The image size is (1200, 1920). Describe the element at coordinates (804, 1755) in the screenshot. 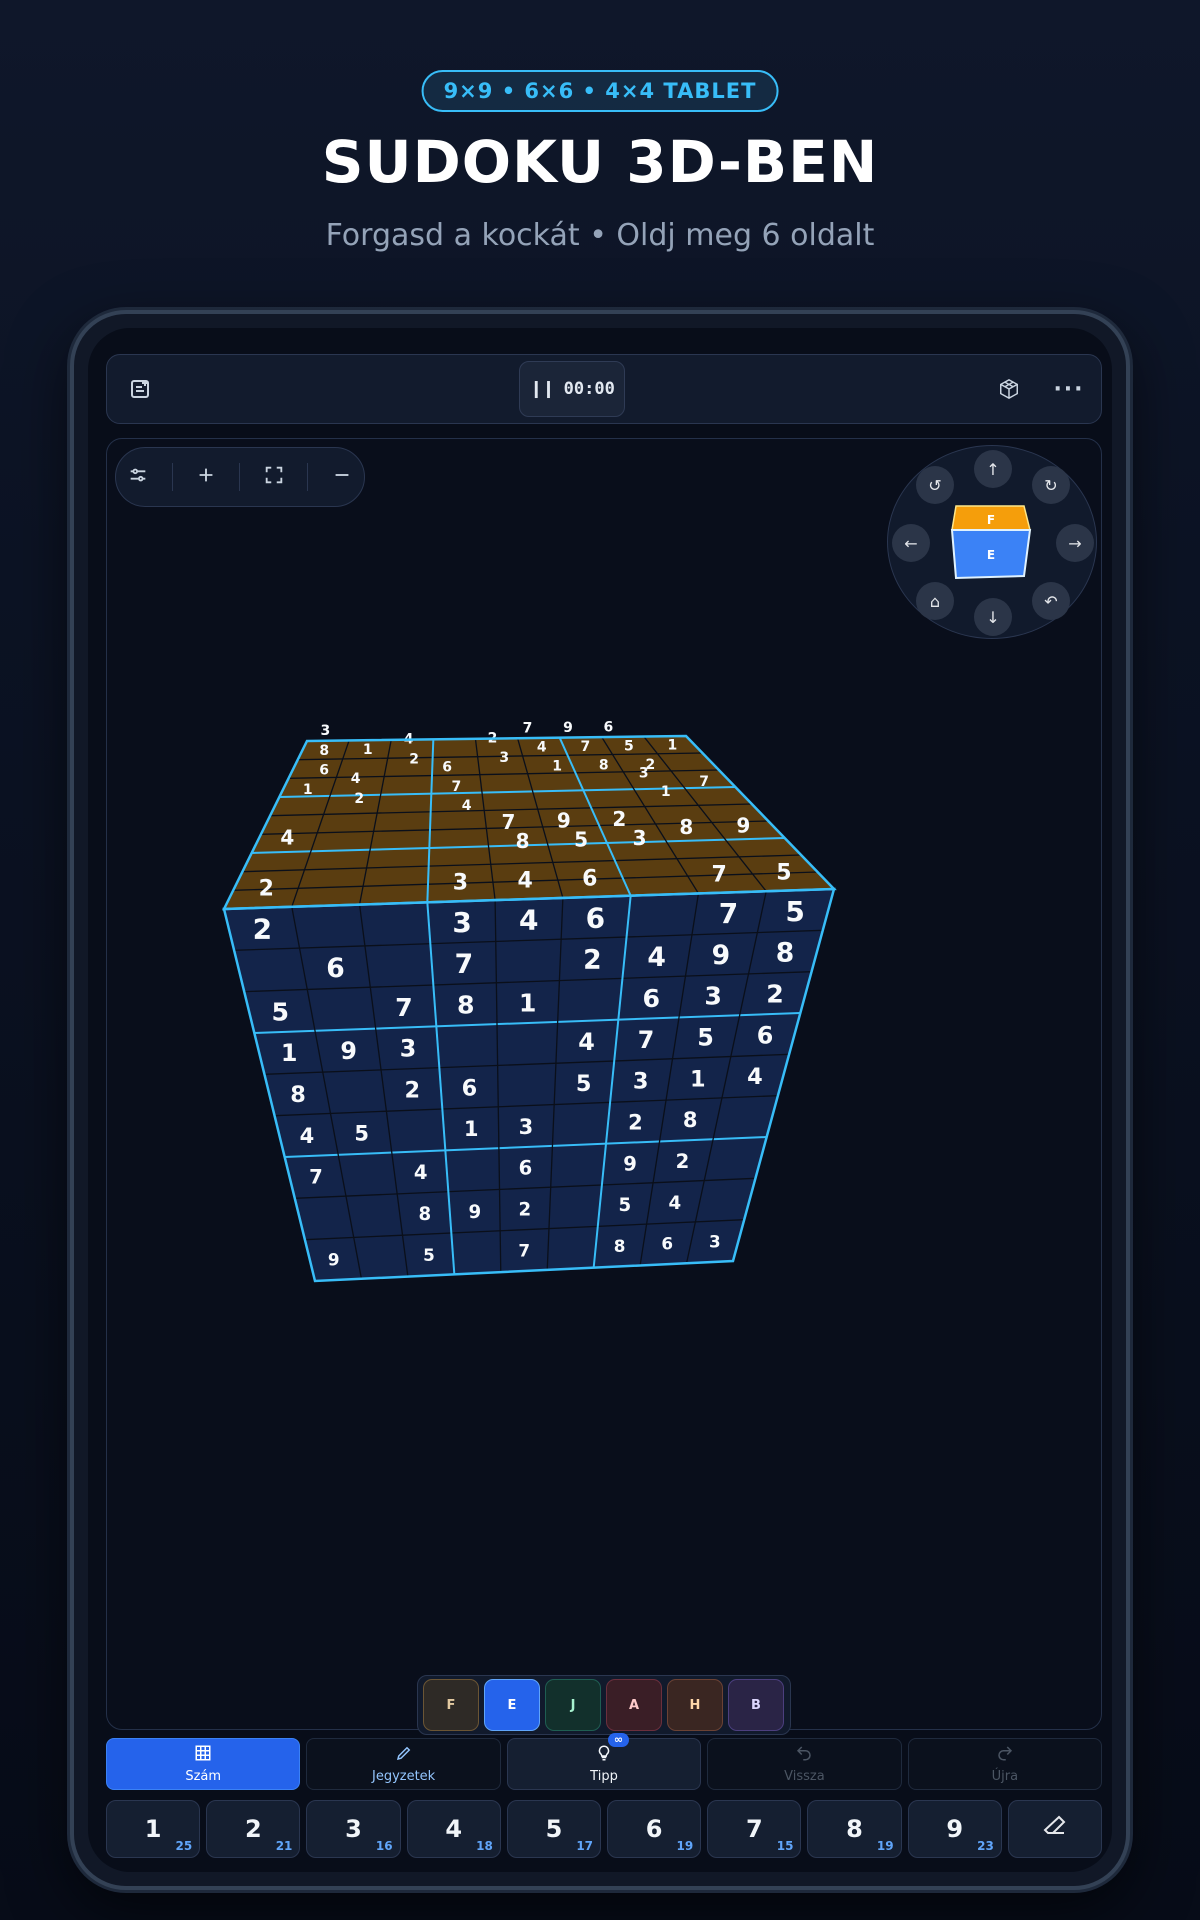

I see `undo-icon` at that location.